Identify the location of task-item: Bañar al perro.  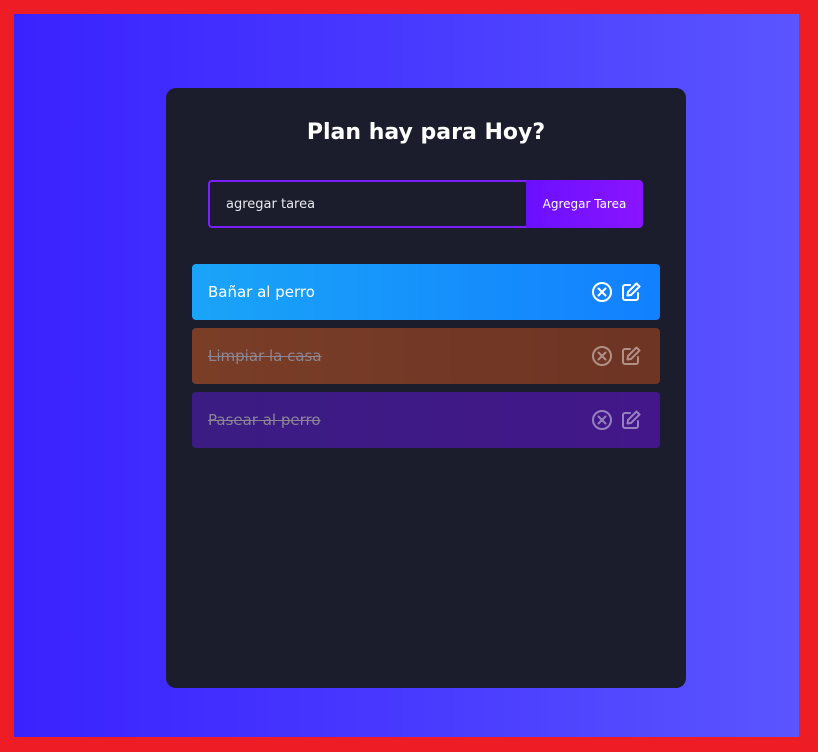
(426, 292).